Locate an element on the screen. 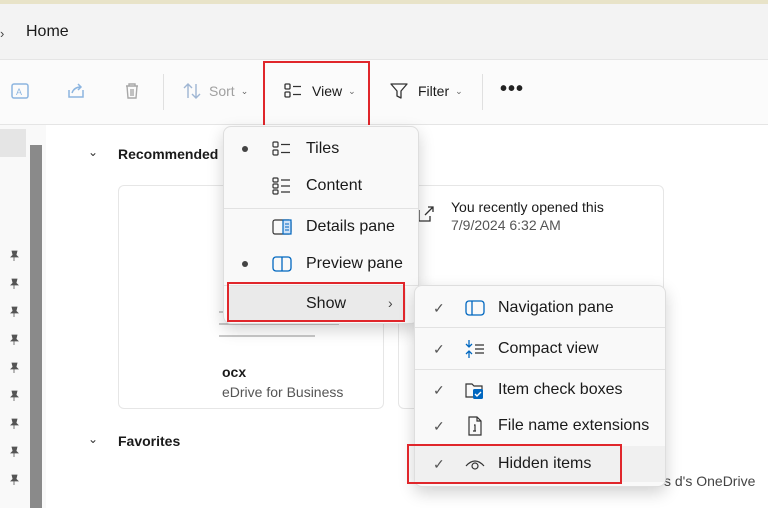 This screenshot has height=508, width=768. file-location: eDrive for Business is located at coordinates (283, 392).